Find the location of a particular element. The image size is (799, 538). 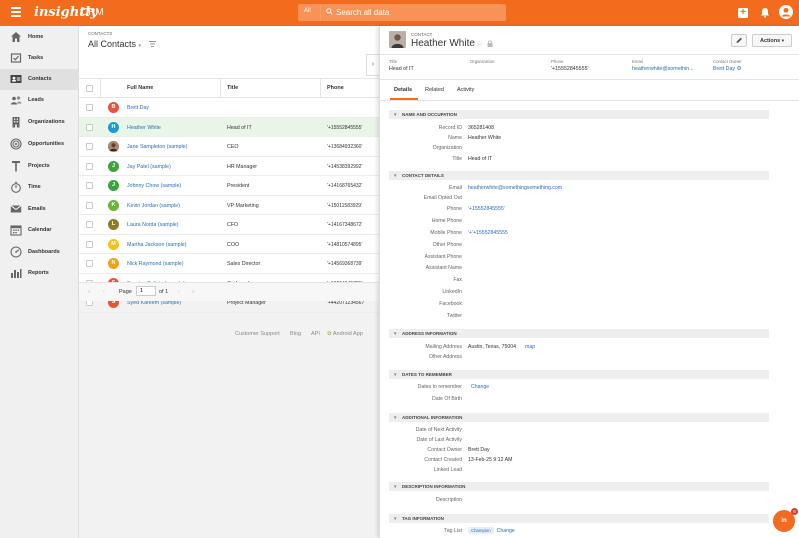

header-owner-link: Brett Day ⚙ is located at coordinates (727, 69).